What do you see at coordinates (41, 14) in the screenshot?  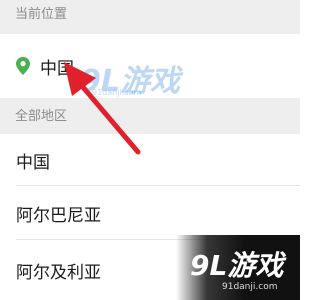 I see `section-title-current: 当前位置` at bounding box center [41, 14].